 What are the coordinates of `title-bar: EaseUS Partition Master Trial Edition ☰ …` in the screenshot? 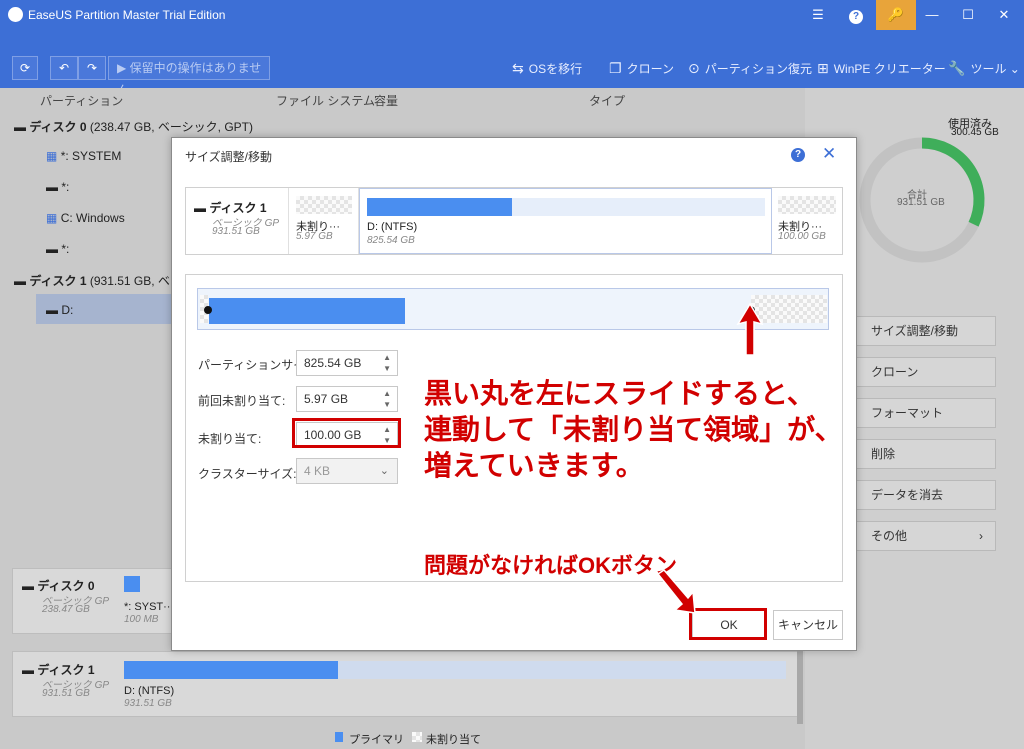 It's located at (512, 15).